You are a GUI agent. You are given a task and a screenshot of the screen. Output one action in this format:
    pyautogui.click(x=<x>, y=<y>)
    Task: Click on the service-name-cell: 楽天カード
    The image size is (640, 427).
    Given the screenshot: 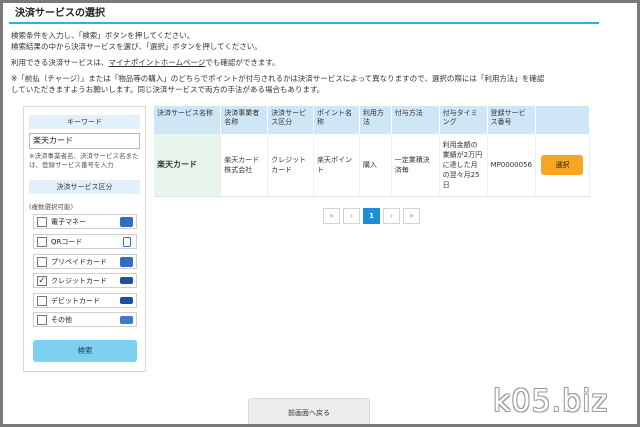 What is the action you would take?
    pyautogui.click(x=188, y=165)
    